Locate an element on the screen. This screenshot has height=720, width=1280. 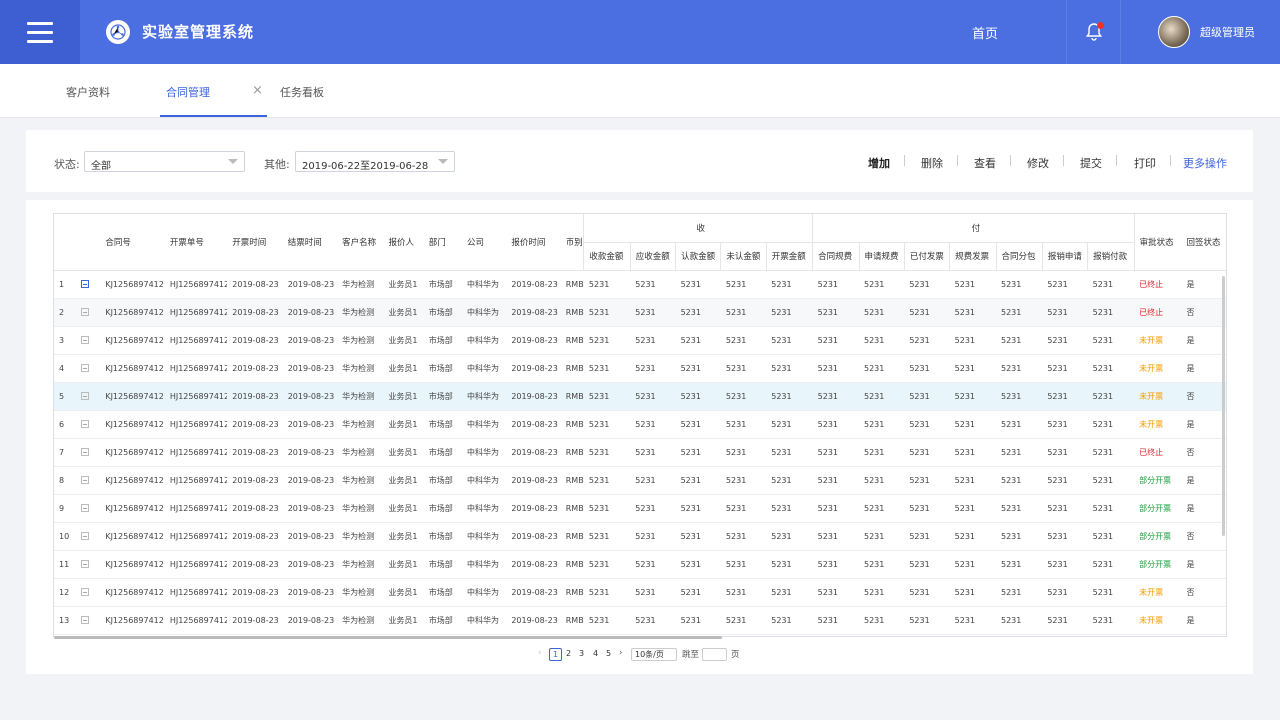
status-select: 全部 is located at coordinates (164, 161).